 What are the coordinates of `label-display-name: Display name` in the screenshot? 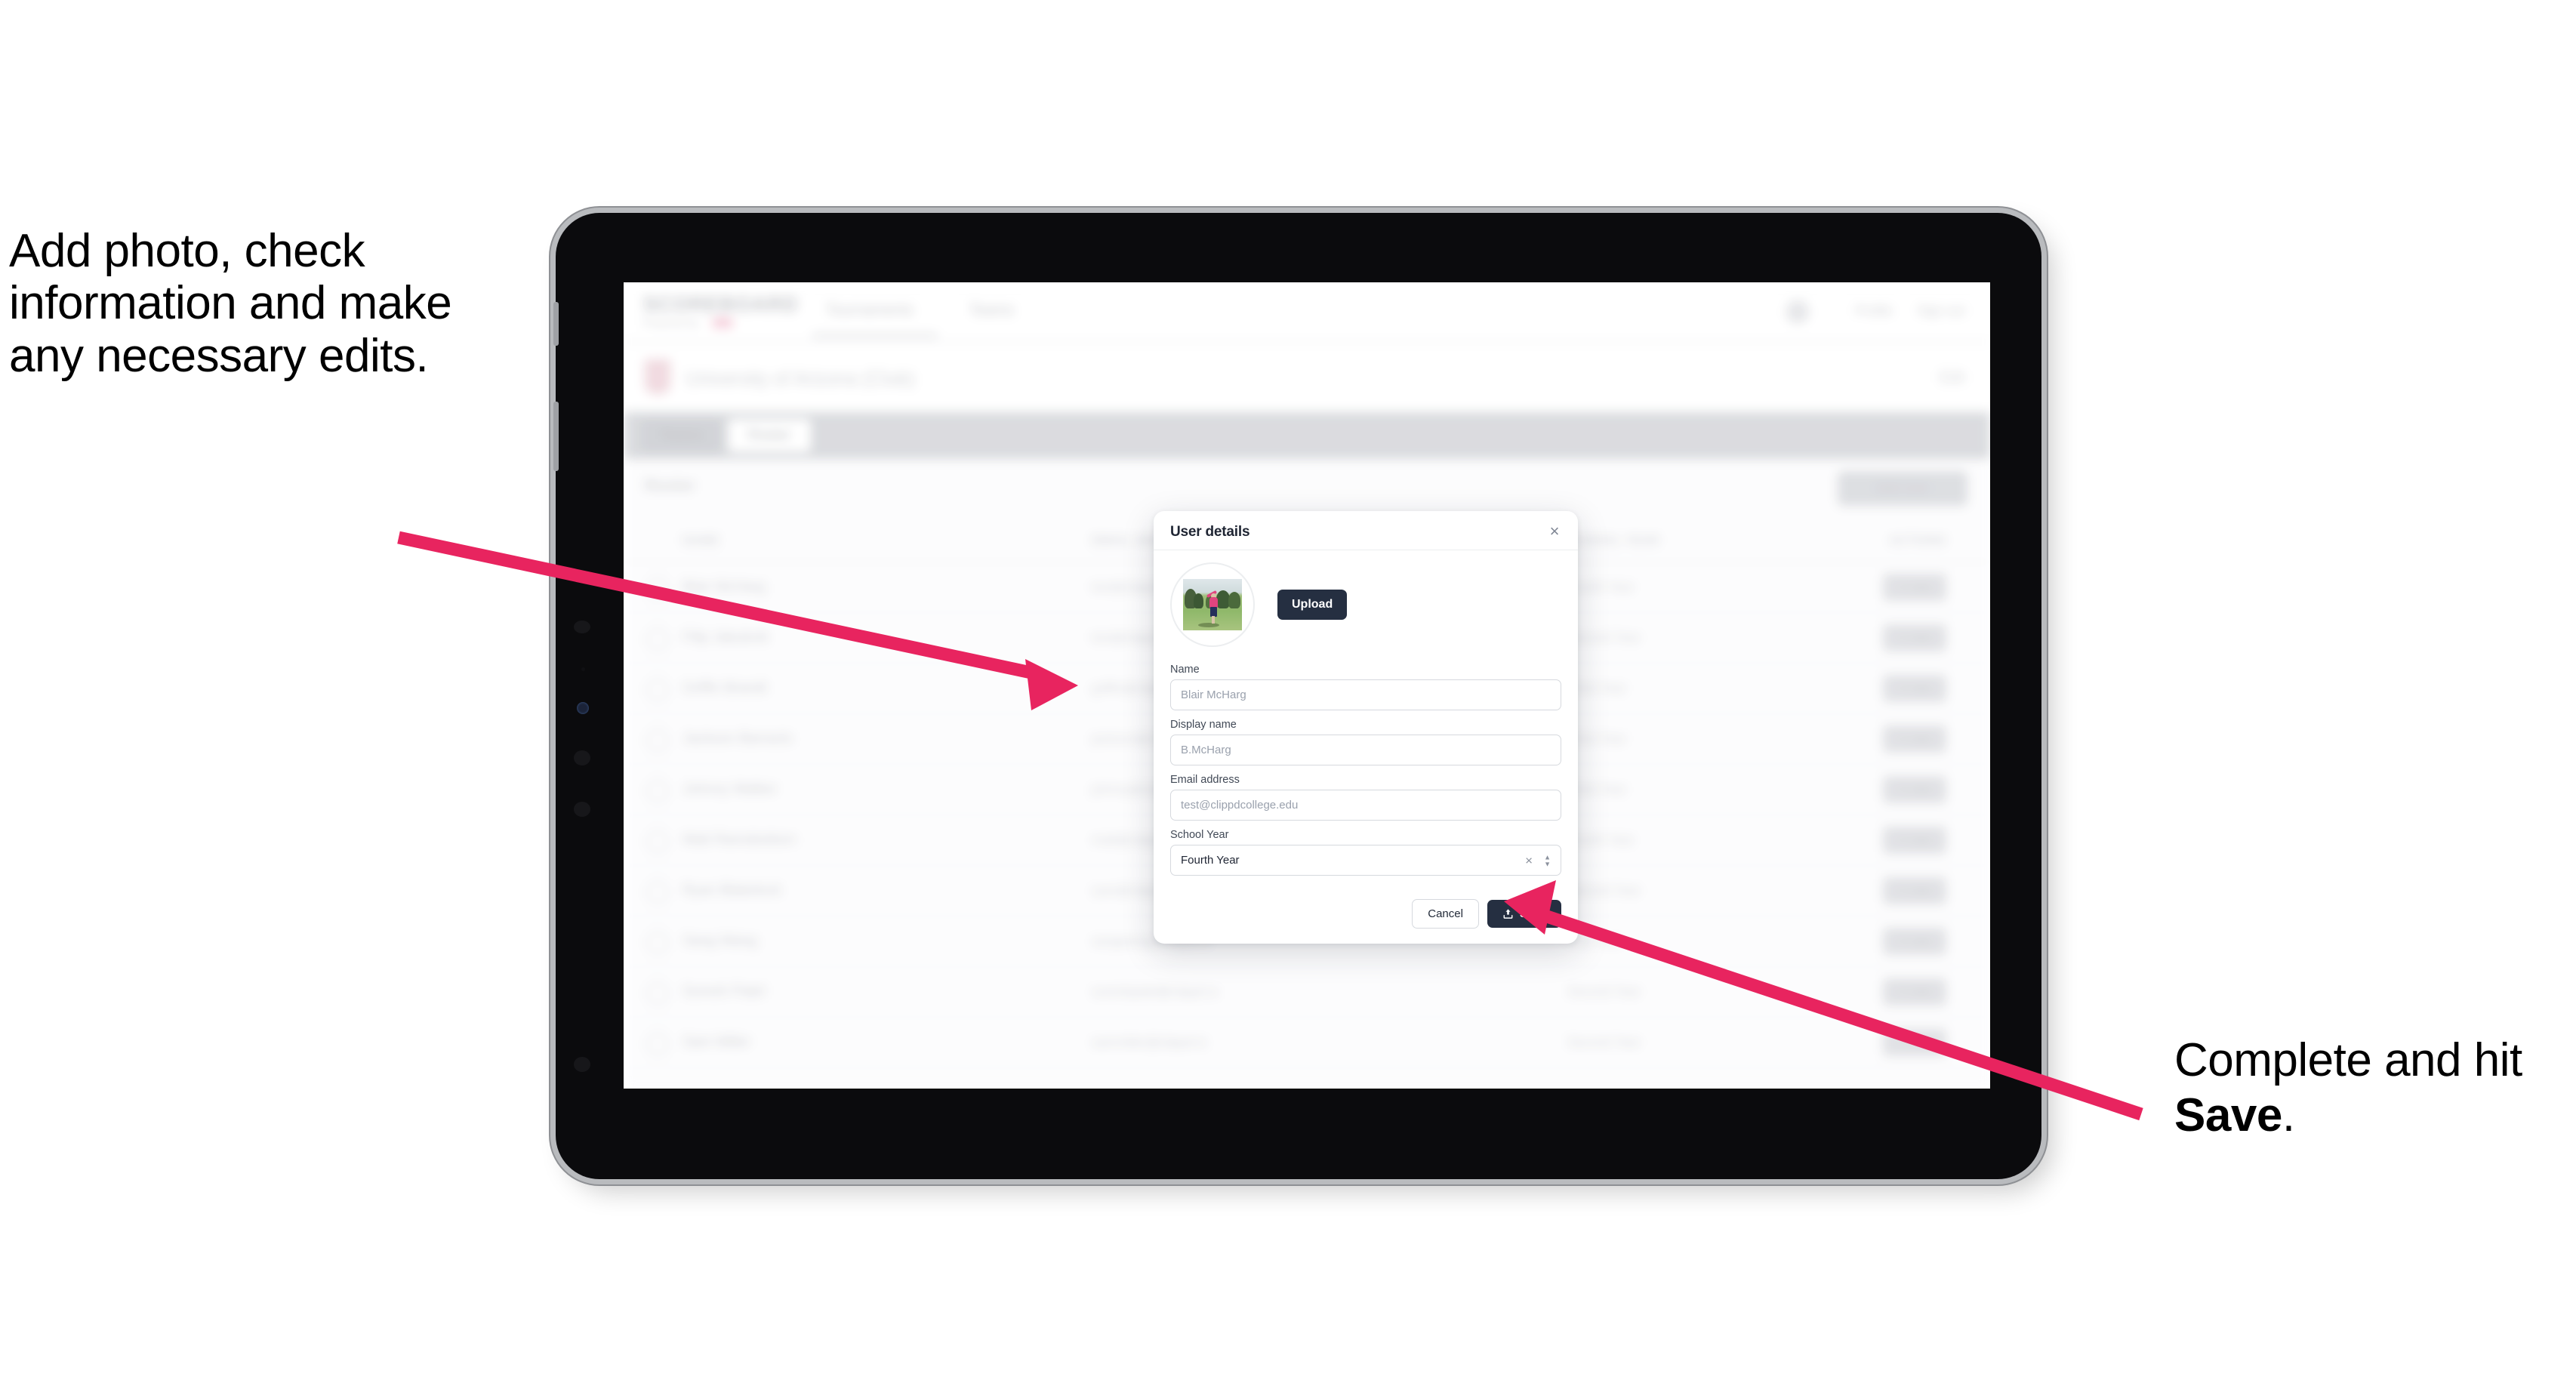 It's located at (1203, 725).